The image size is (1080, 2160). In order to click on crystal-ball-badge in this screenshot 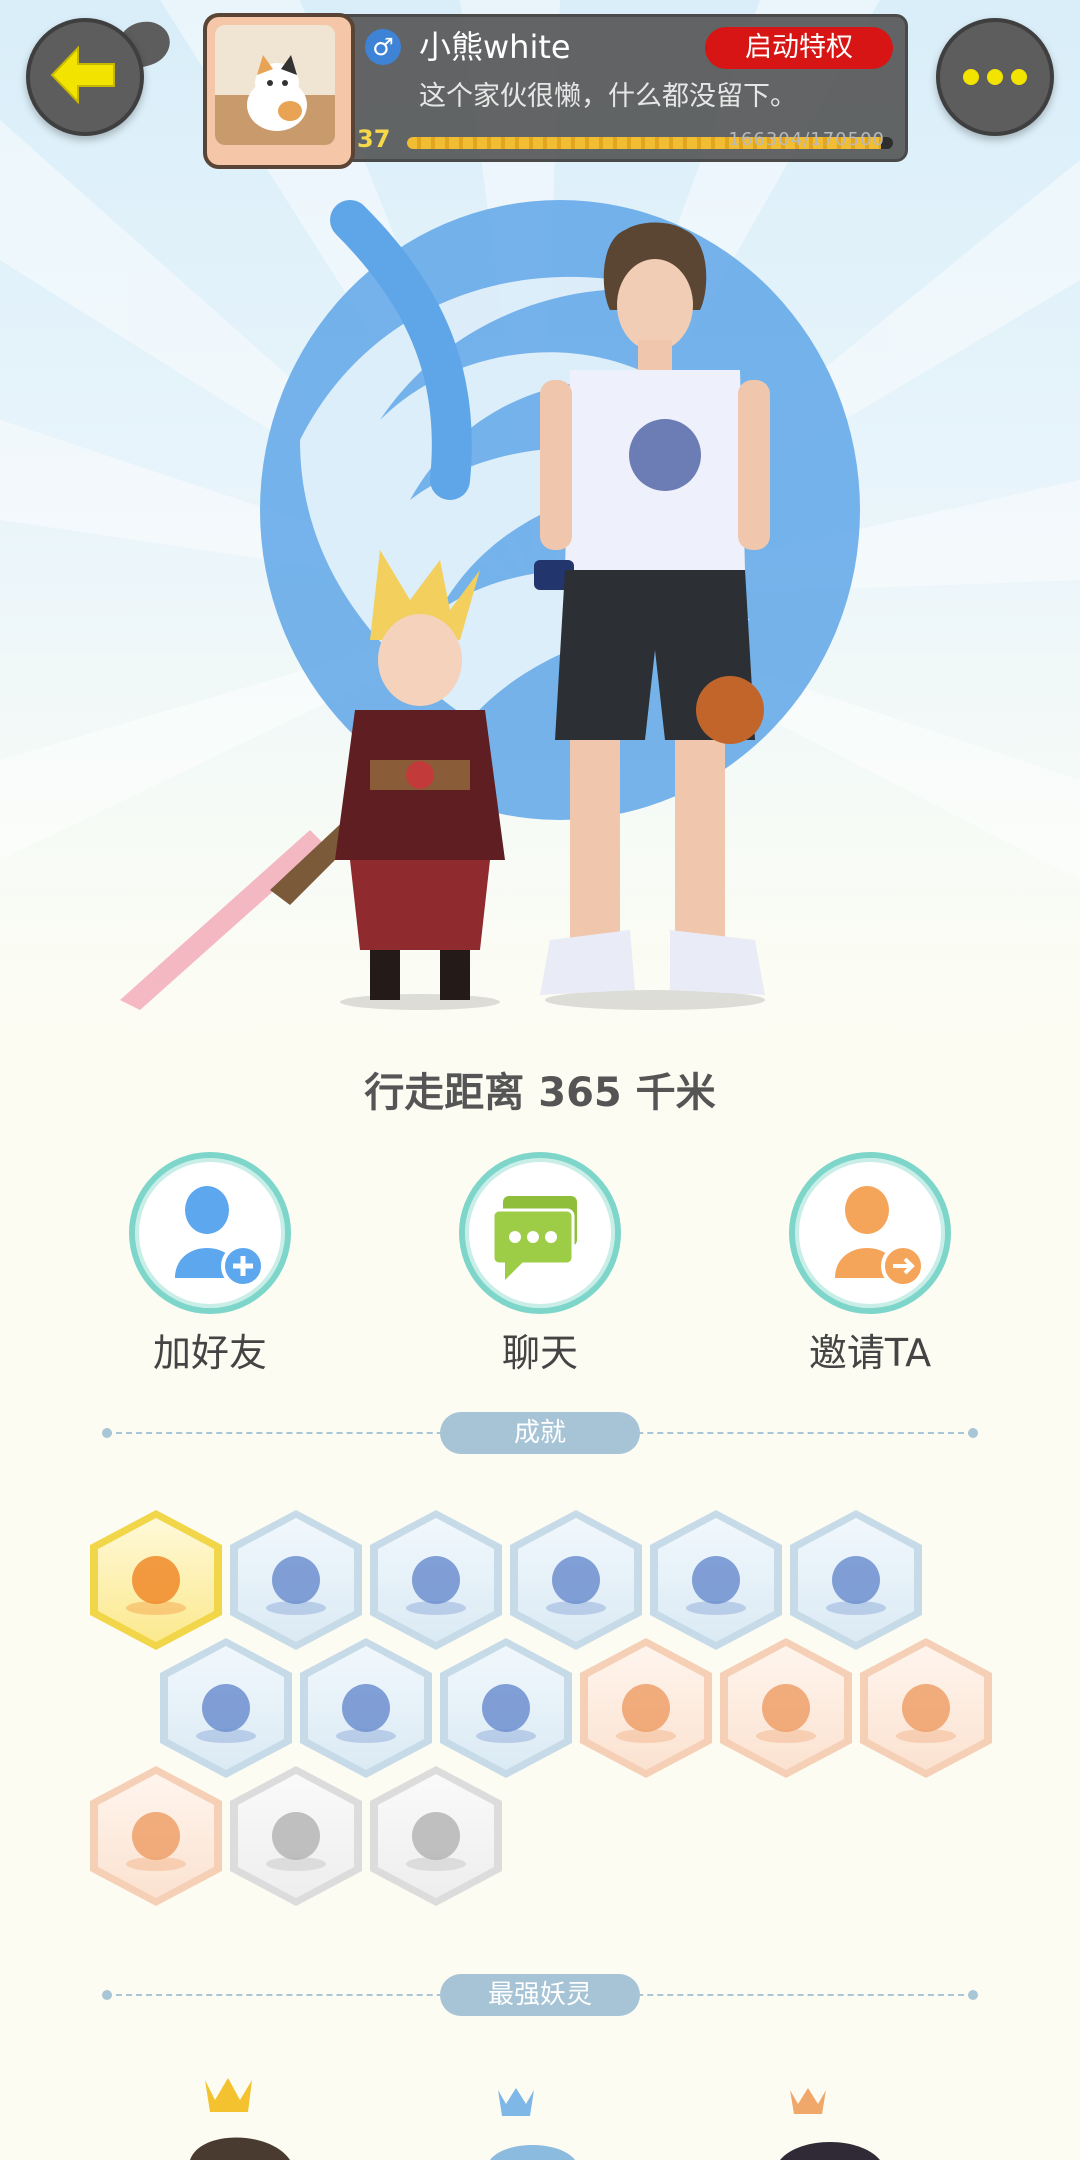, I will do `click(716, 1580)`.